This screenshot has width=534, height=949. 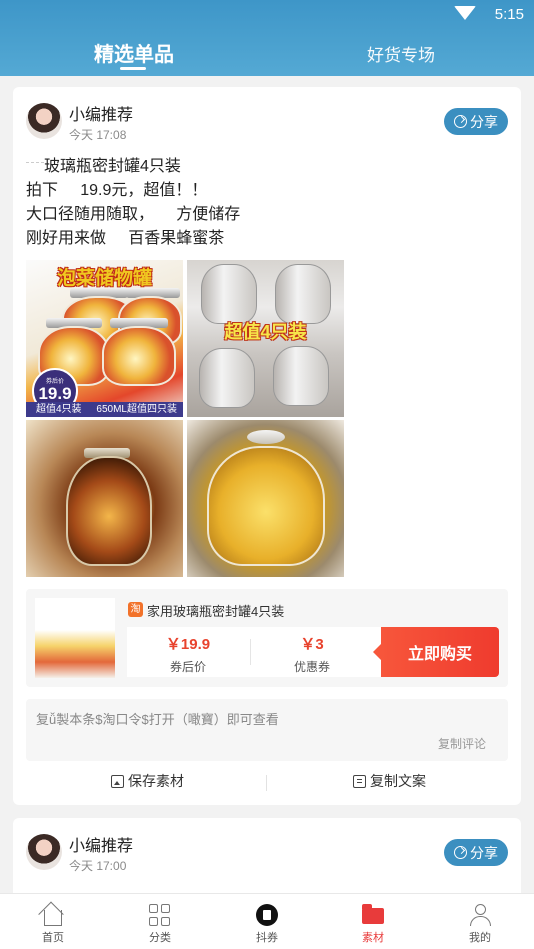 I want to click on nav-home: 首页, so click(x=53, y=921).